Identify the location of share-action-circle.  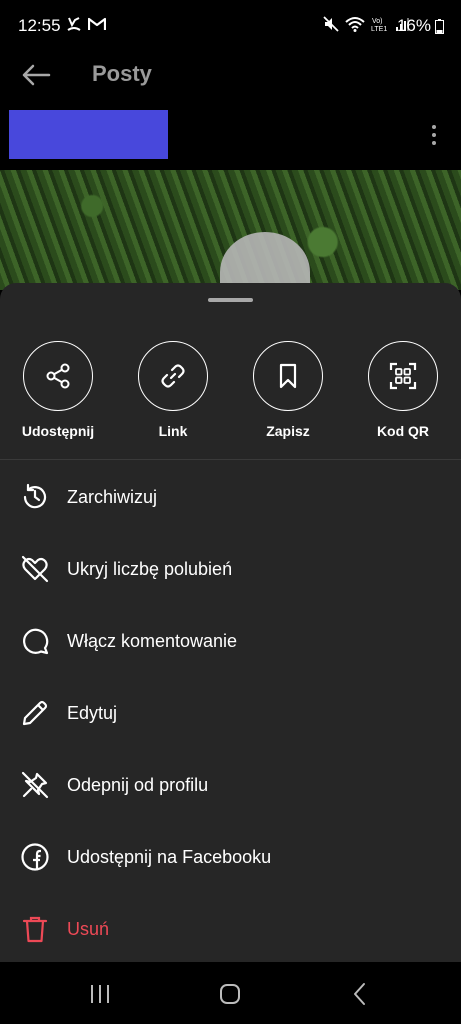
(58, 376).